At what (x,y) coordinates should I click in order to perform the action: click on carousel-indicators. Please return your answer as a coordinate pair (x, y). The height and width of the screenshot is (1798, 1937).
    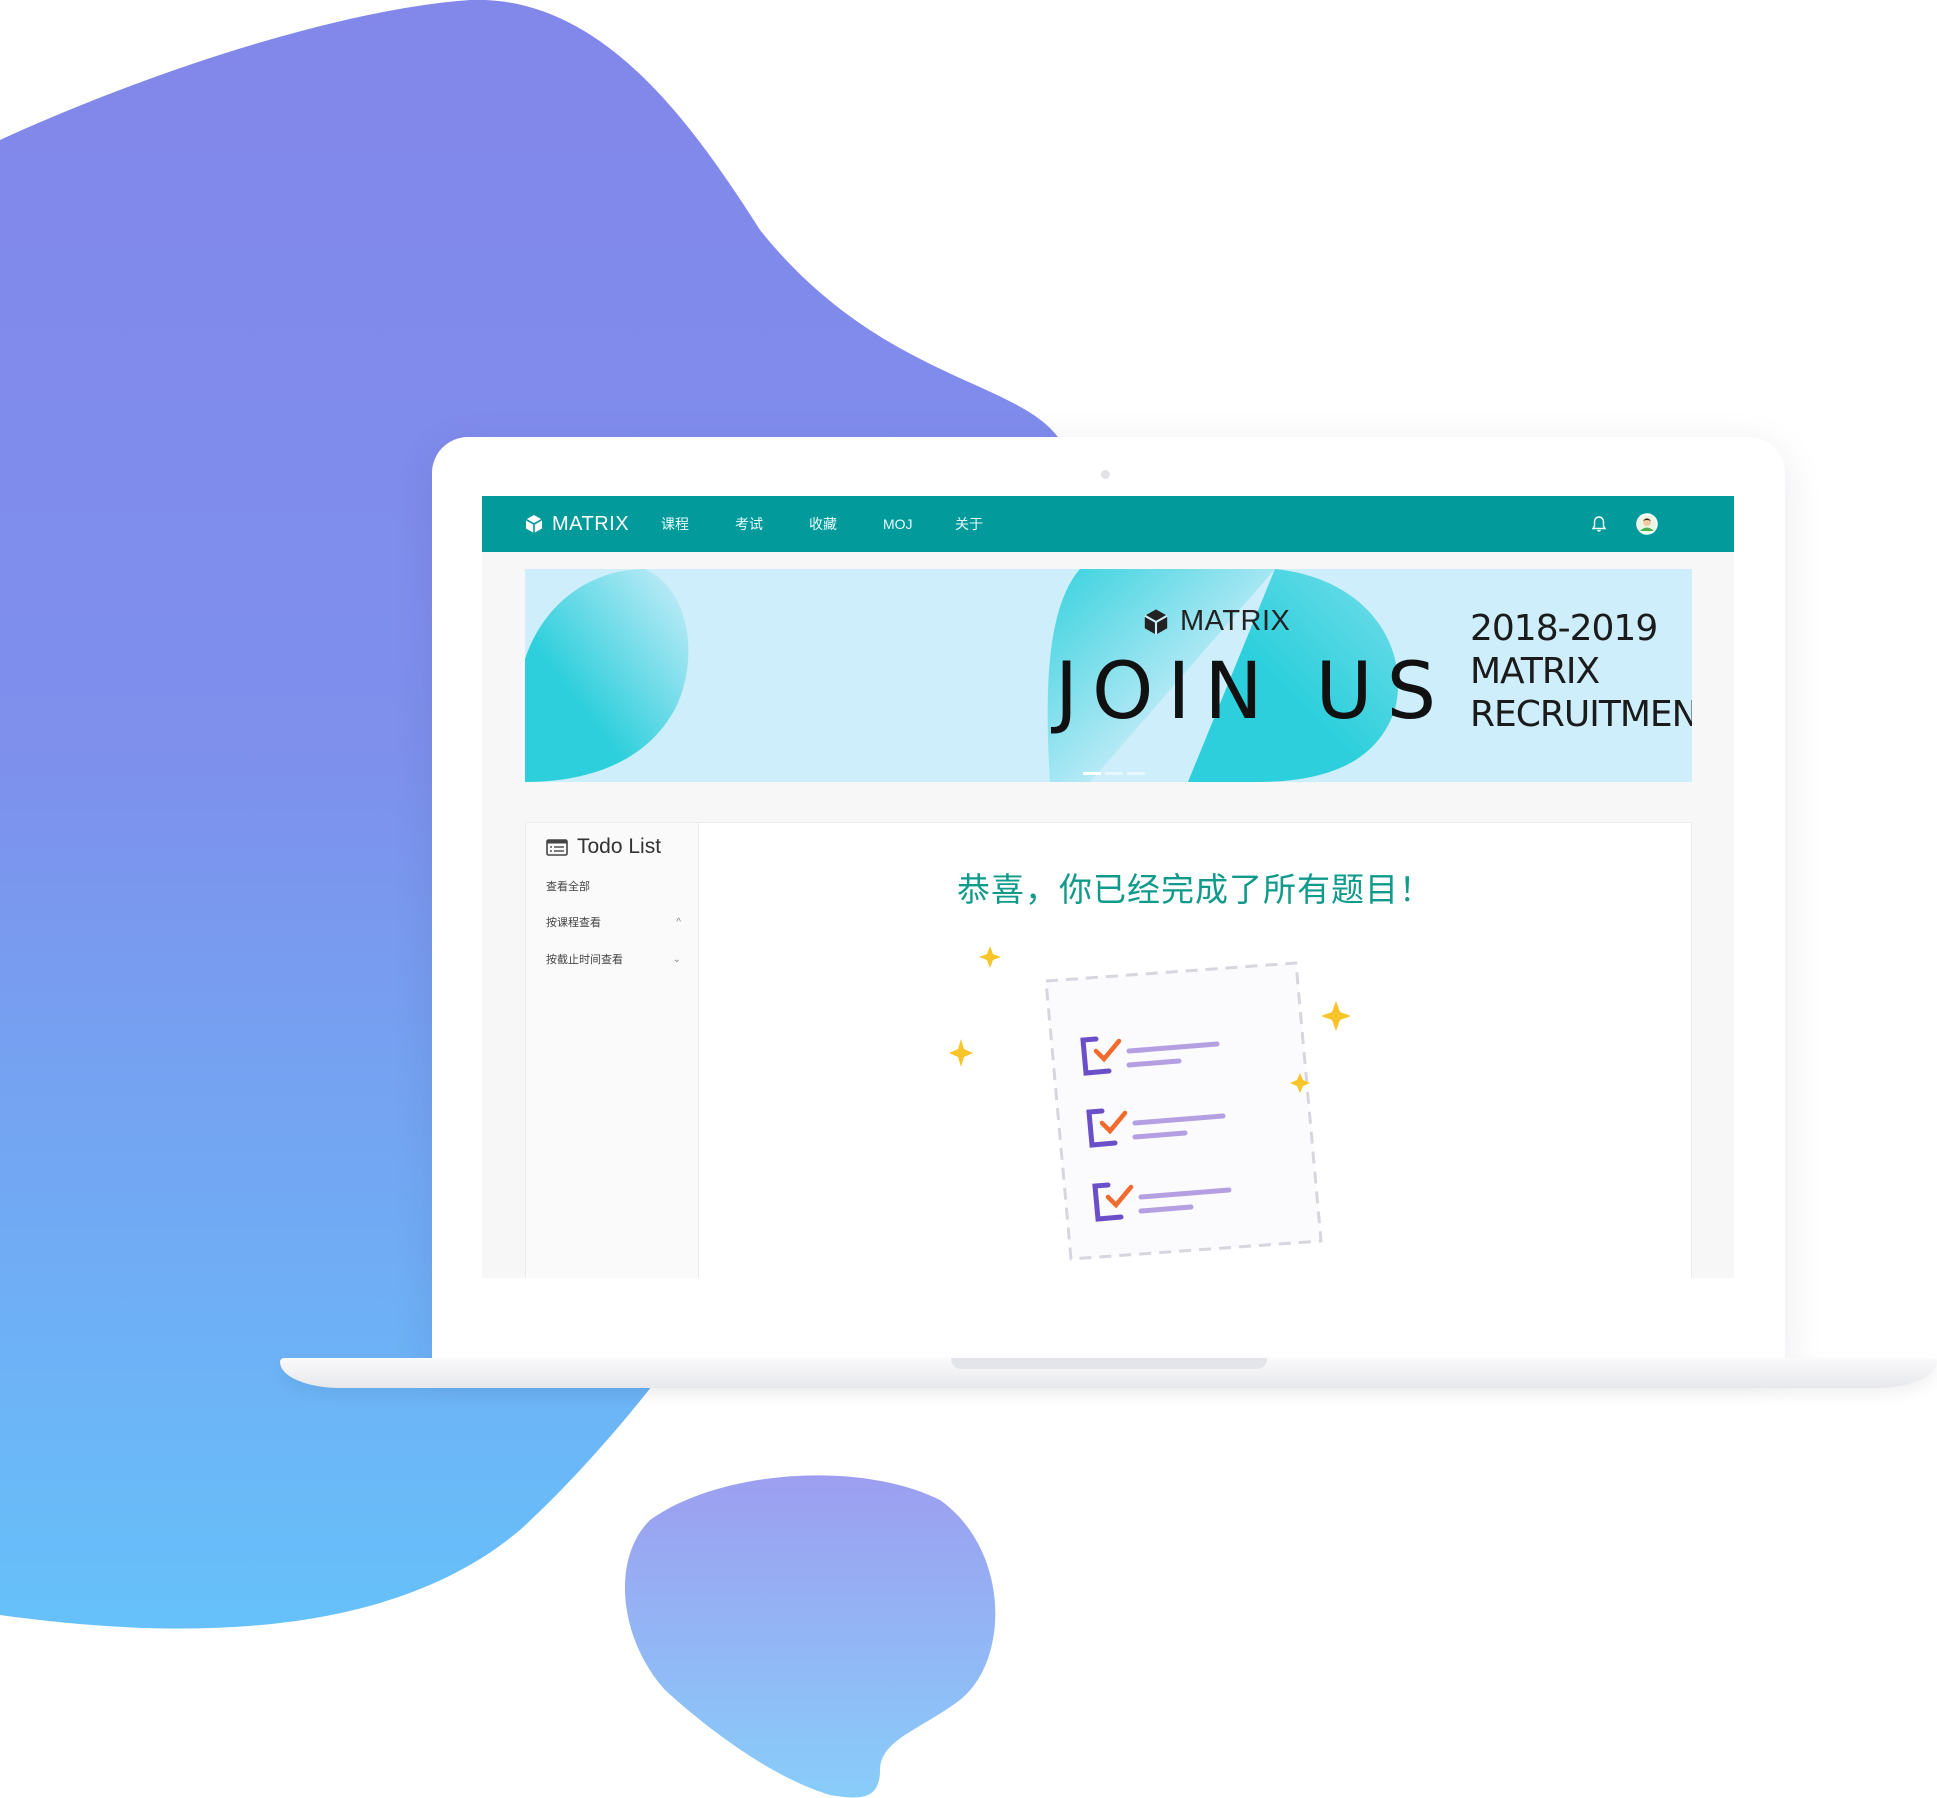
    Looking at the image, I should click on (1114, 773).